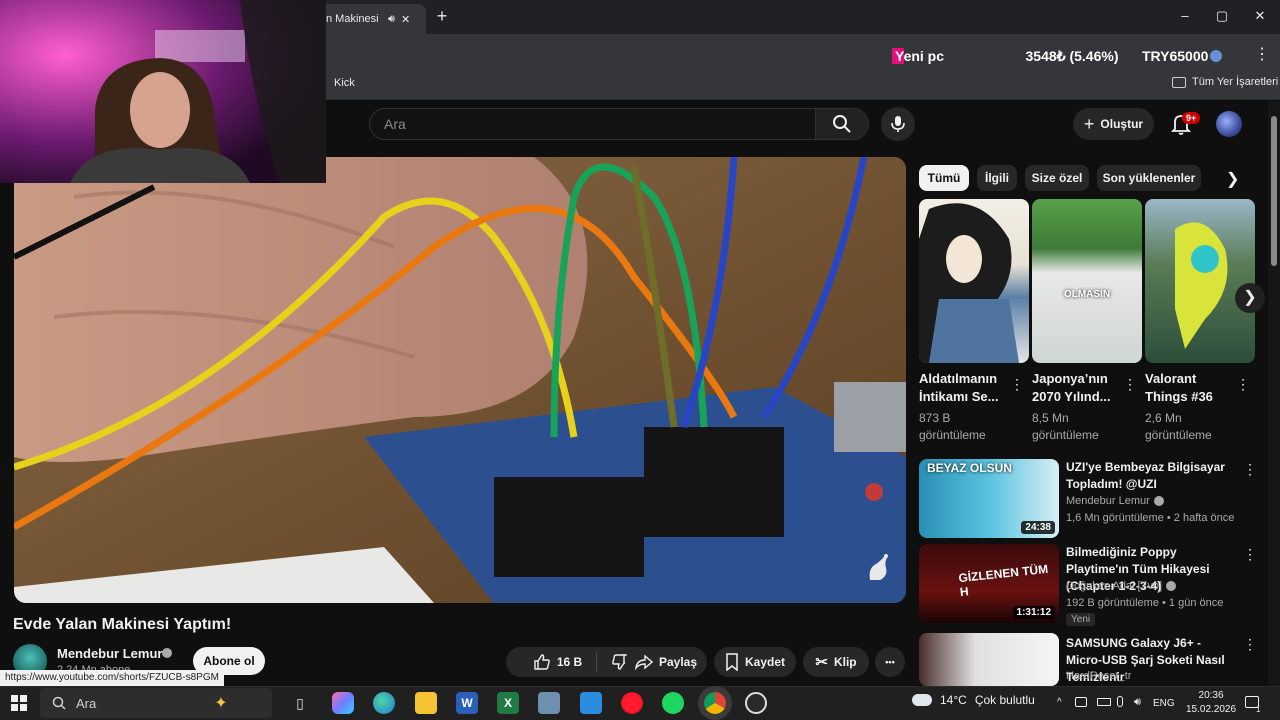  What do you see at coordinates (1120, 701) in the screenshot?
I see `microphone-tray-icon` at bounding box center [1120, 701].